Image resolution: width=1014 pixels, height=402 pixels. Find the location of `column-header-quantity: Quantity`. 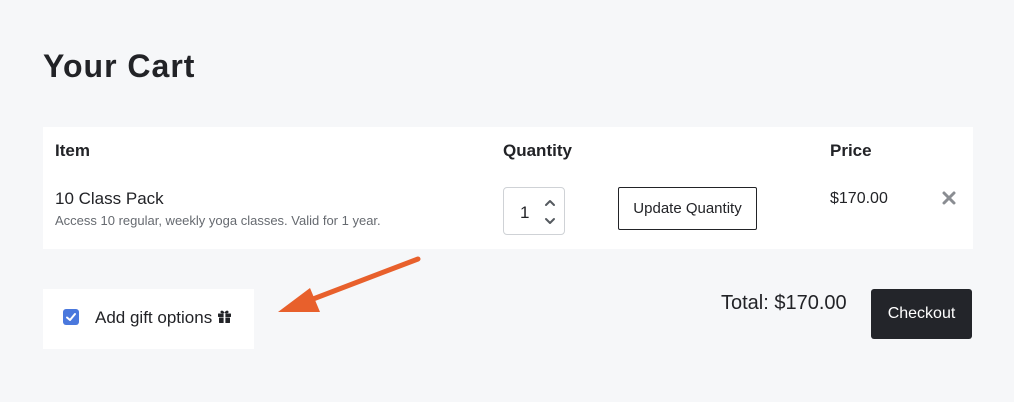

column-header-quantity: Quantity is located at coordinates (537, 150).